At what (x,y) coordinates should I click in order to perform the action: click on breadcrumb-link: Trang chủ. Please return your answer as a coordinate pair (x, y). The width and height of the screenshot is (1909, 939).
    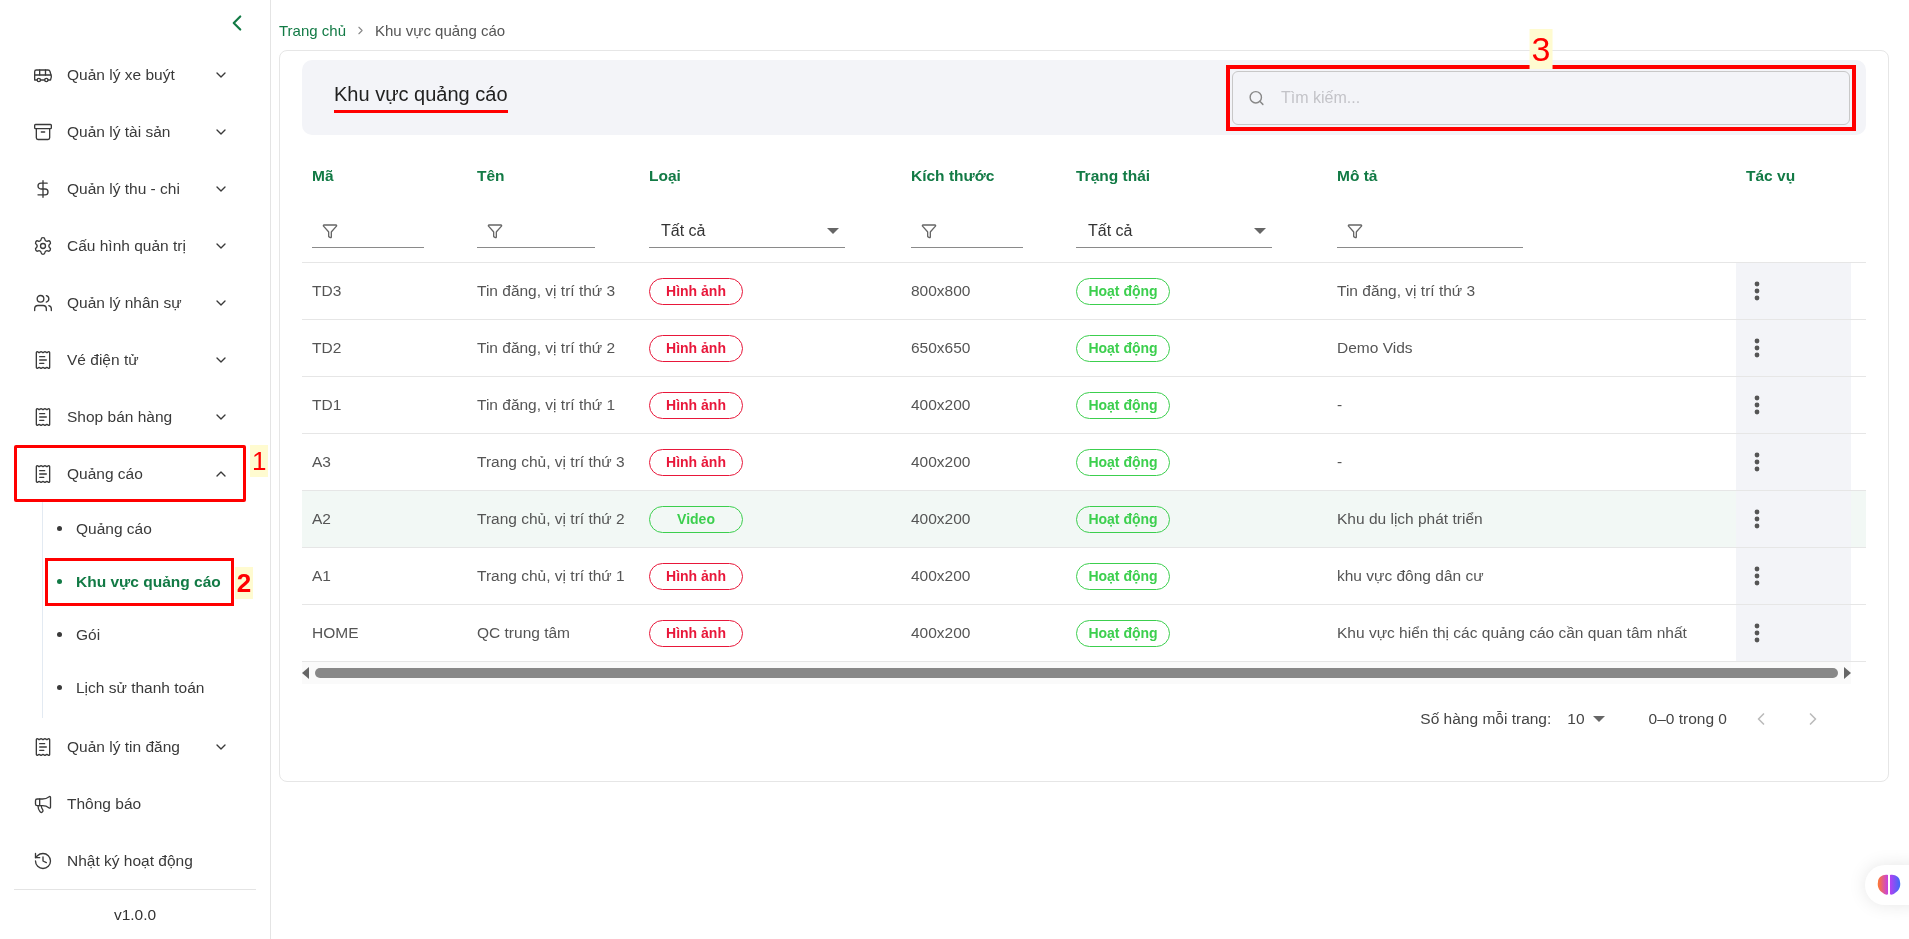
    Looking at the image, I should click on (312, 30).